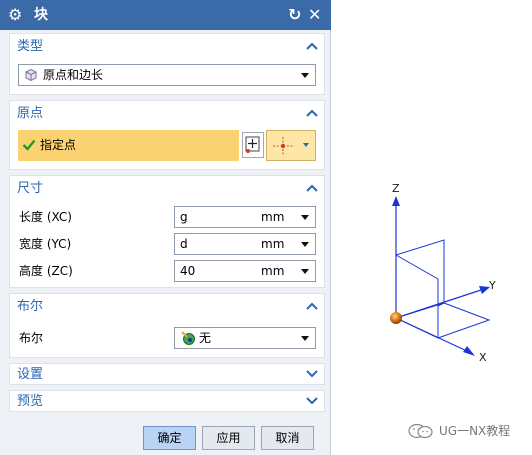  What do you see at coordinates (205, 338) in the screenshot?
I see `boolean-select-value: 无` at bounding box center [205, 338].